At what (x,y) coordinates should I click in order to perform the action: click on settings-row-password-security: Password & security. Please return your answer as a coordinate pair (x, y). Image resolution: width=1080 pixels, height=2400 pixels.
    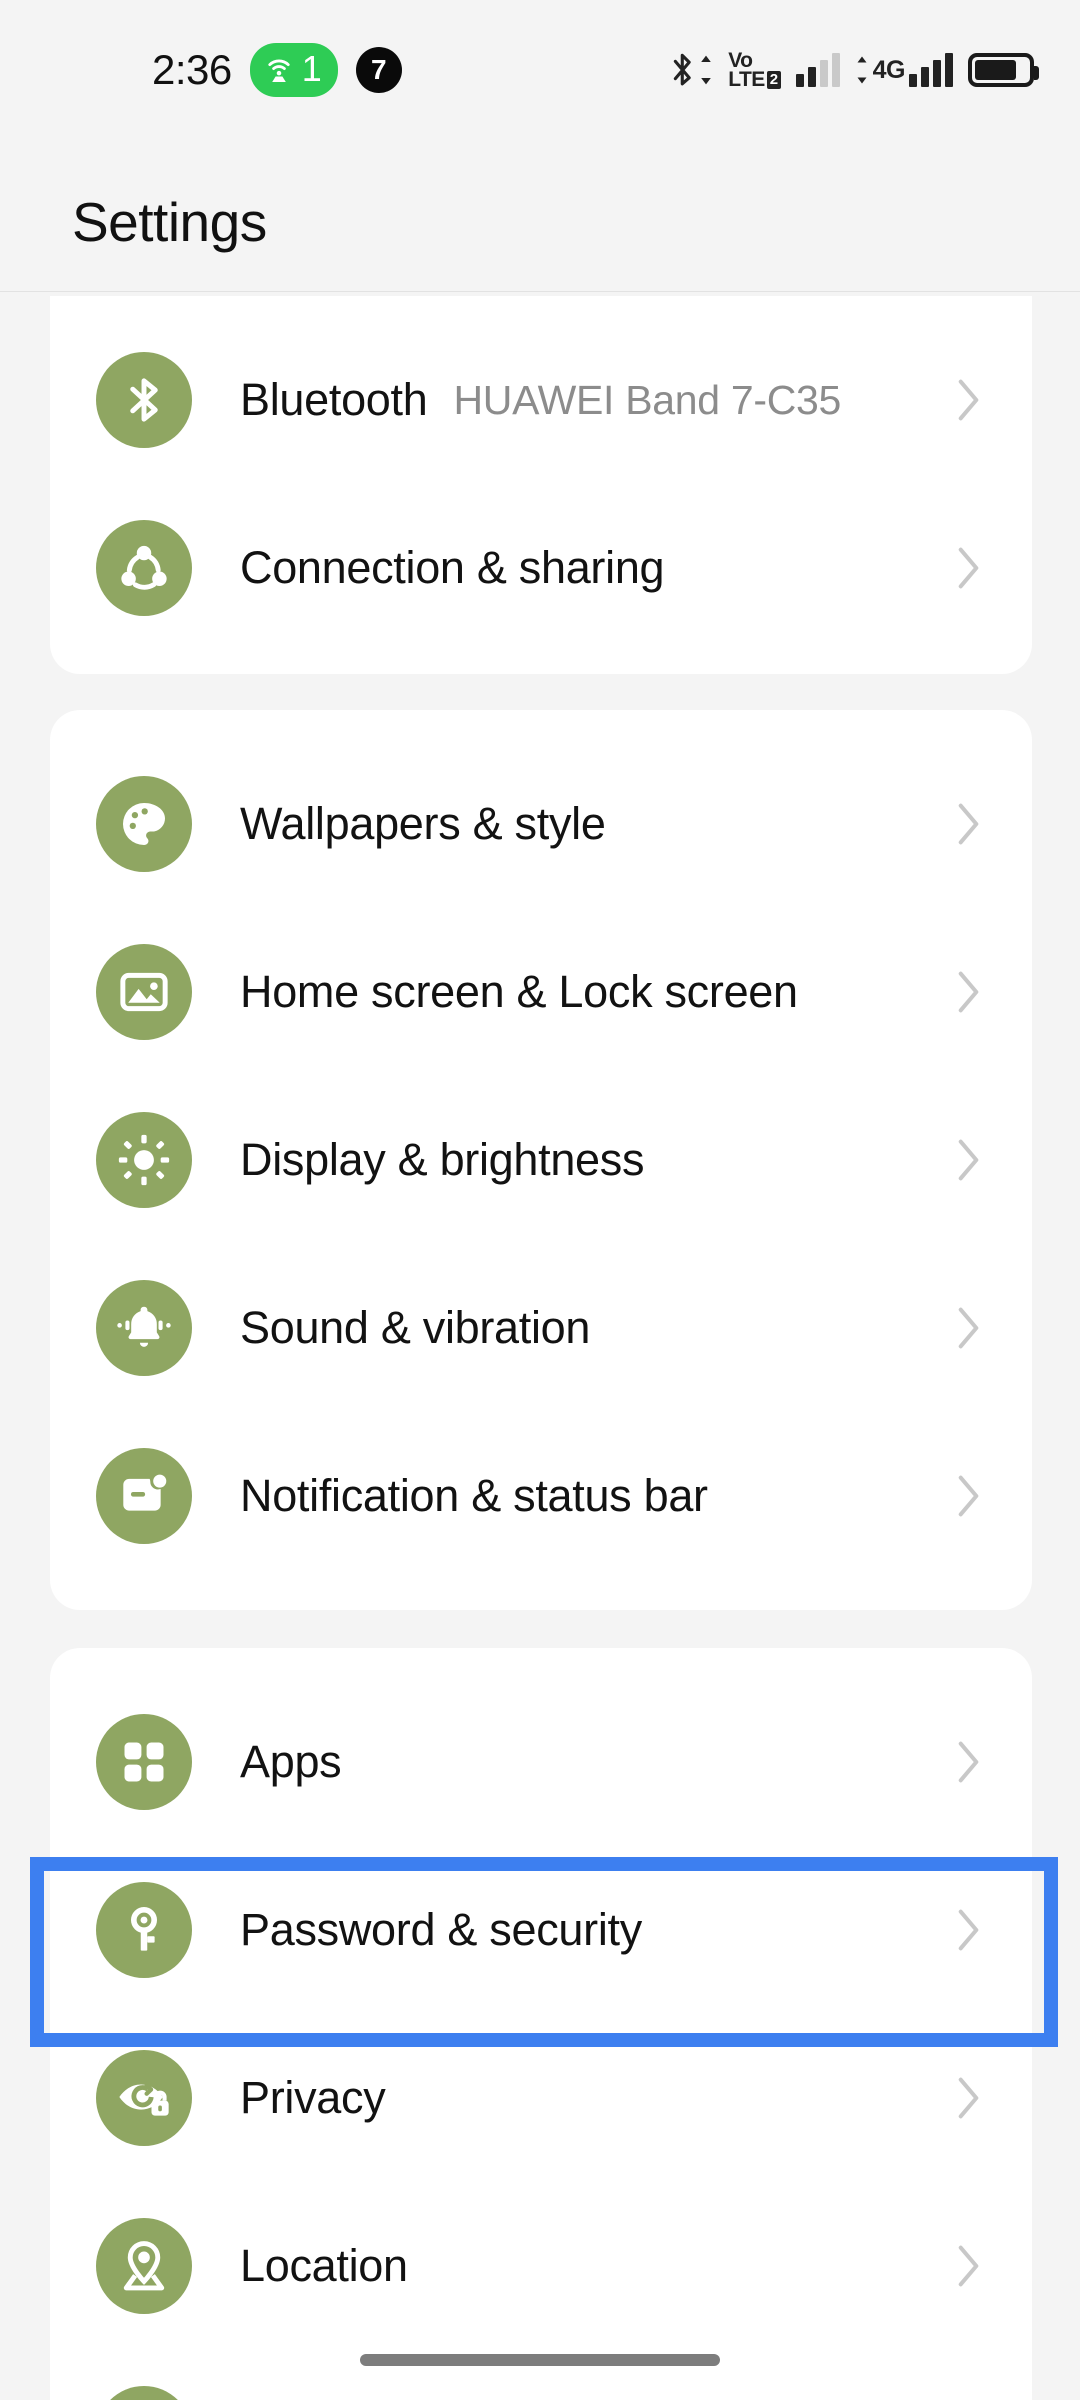
    Looking at the image, I should click on (541, 1930).